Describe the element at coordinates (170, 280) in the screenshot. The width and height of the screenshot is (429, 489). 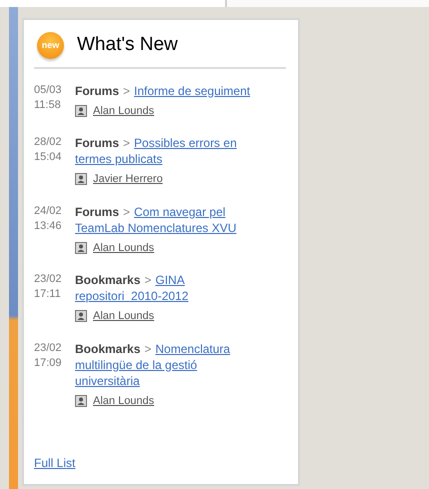
I see `entry-link: GINA` at that location.